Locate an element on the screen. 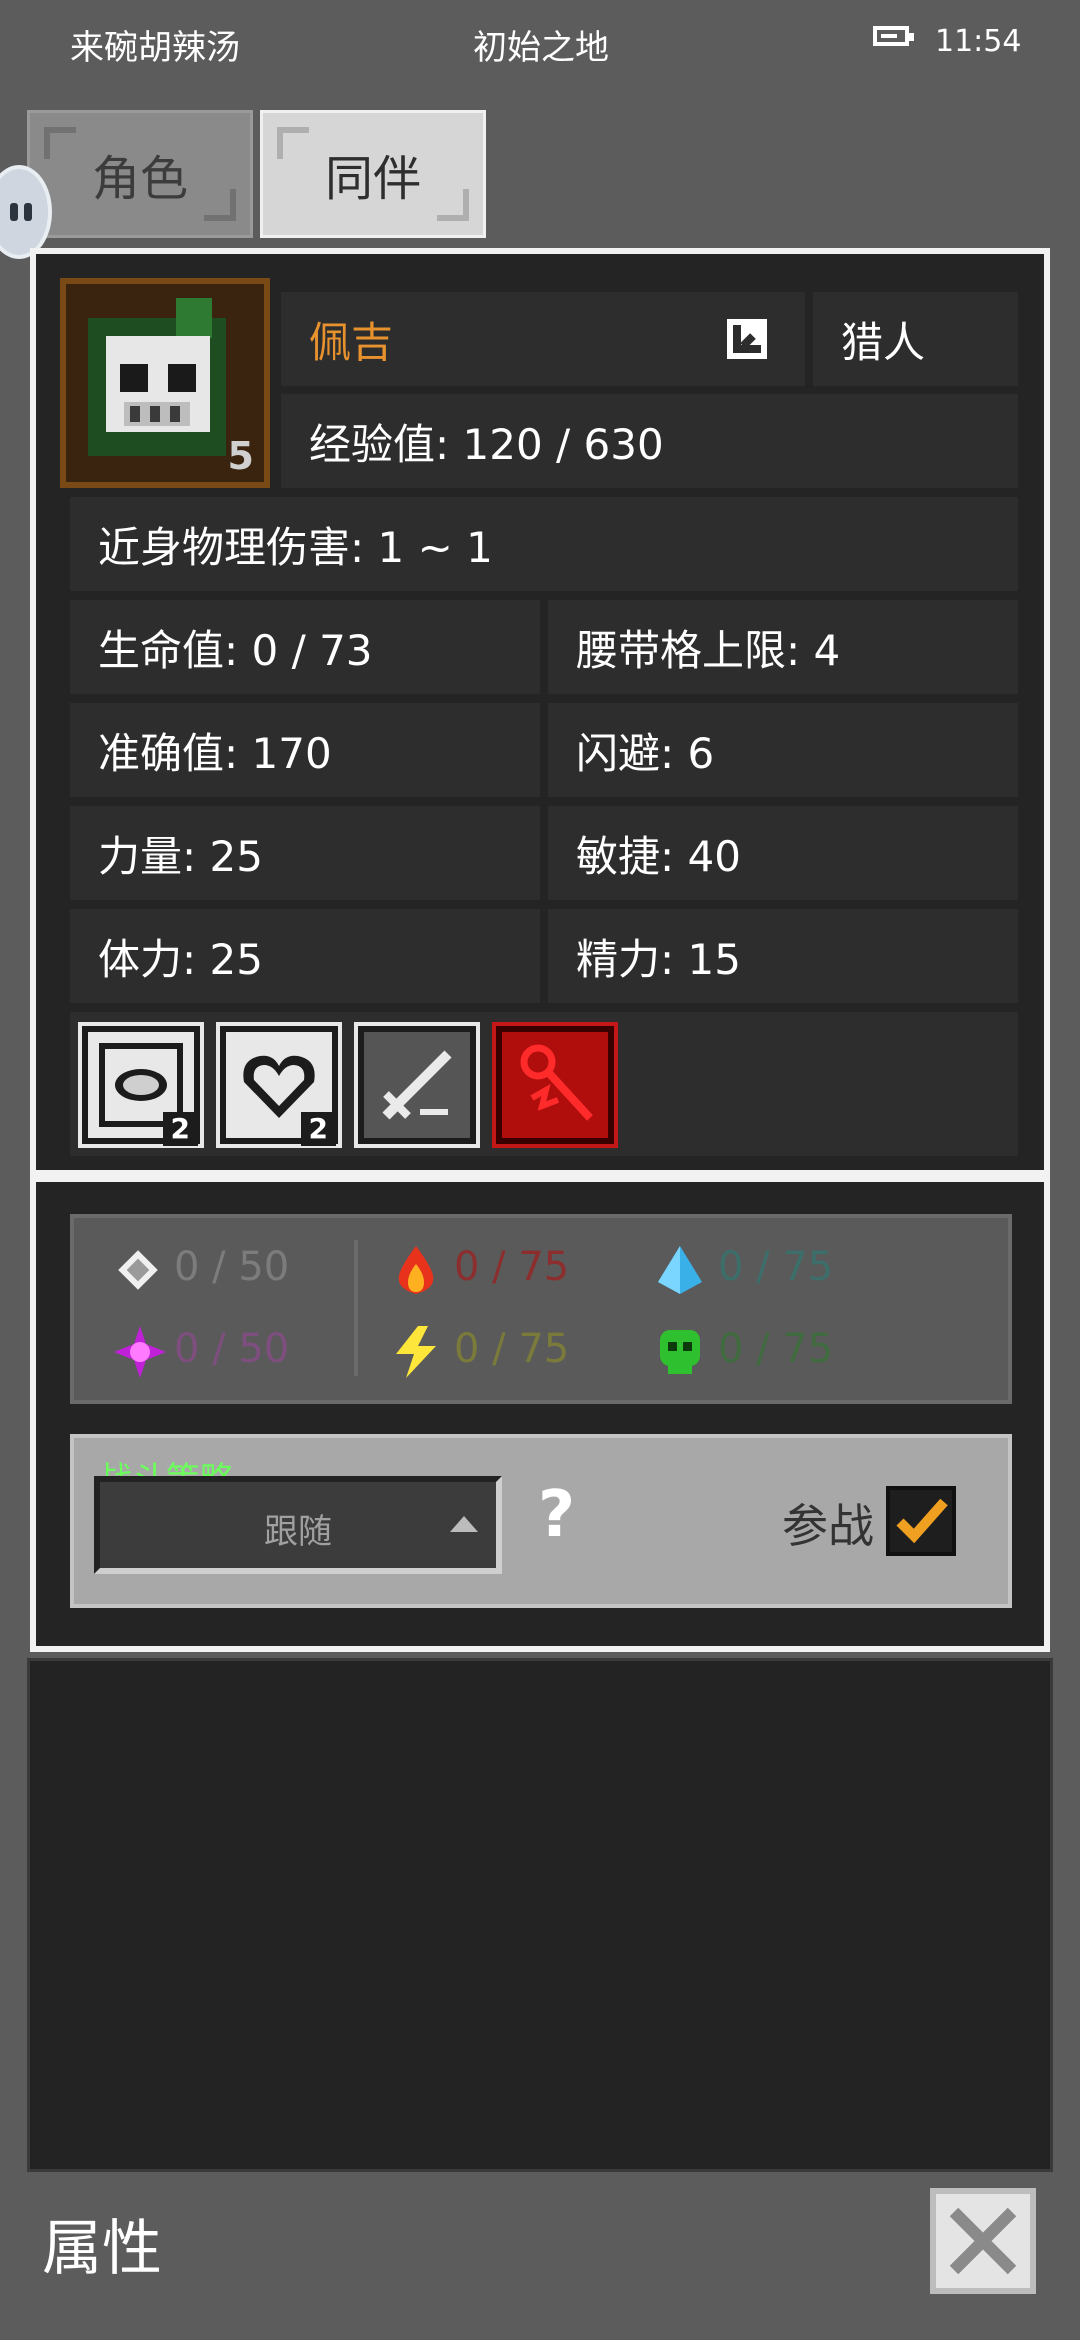 This screenshot has width=1080, height=2340. close-button is located at coordinates (983, 2241).